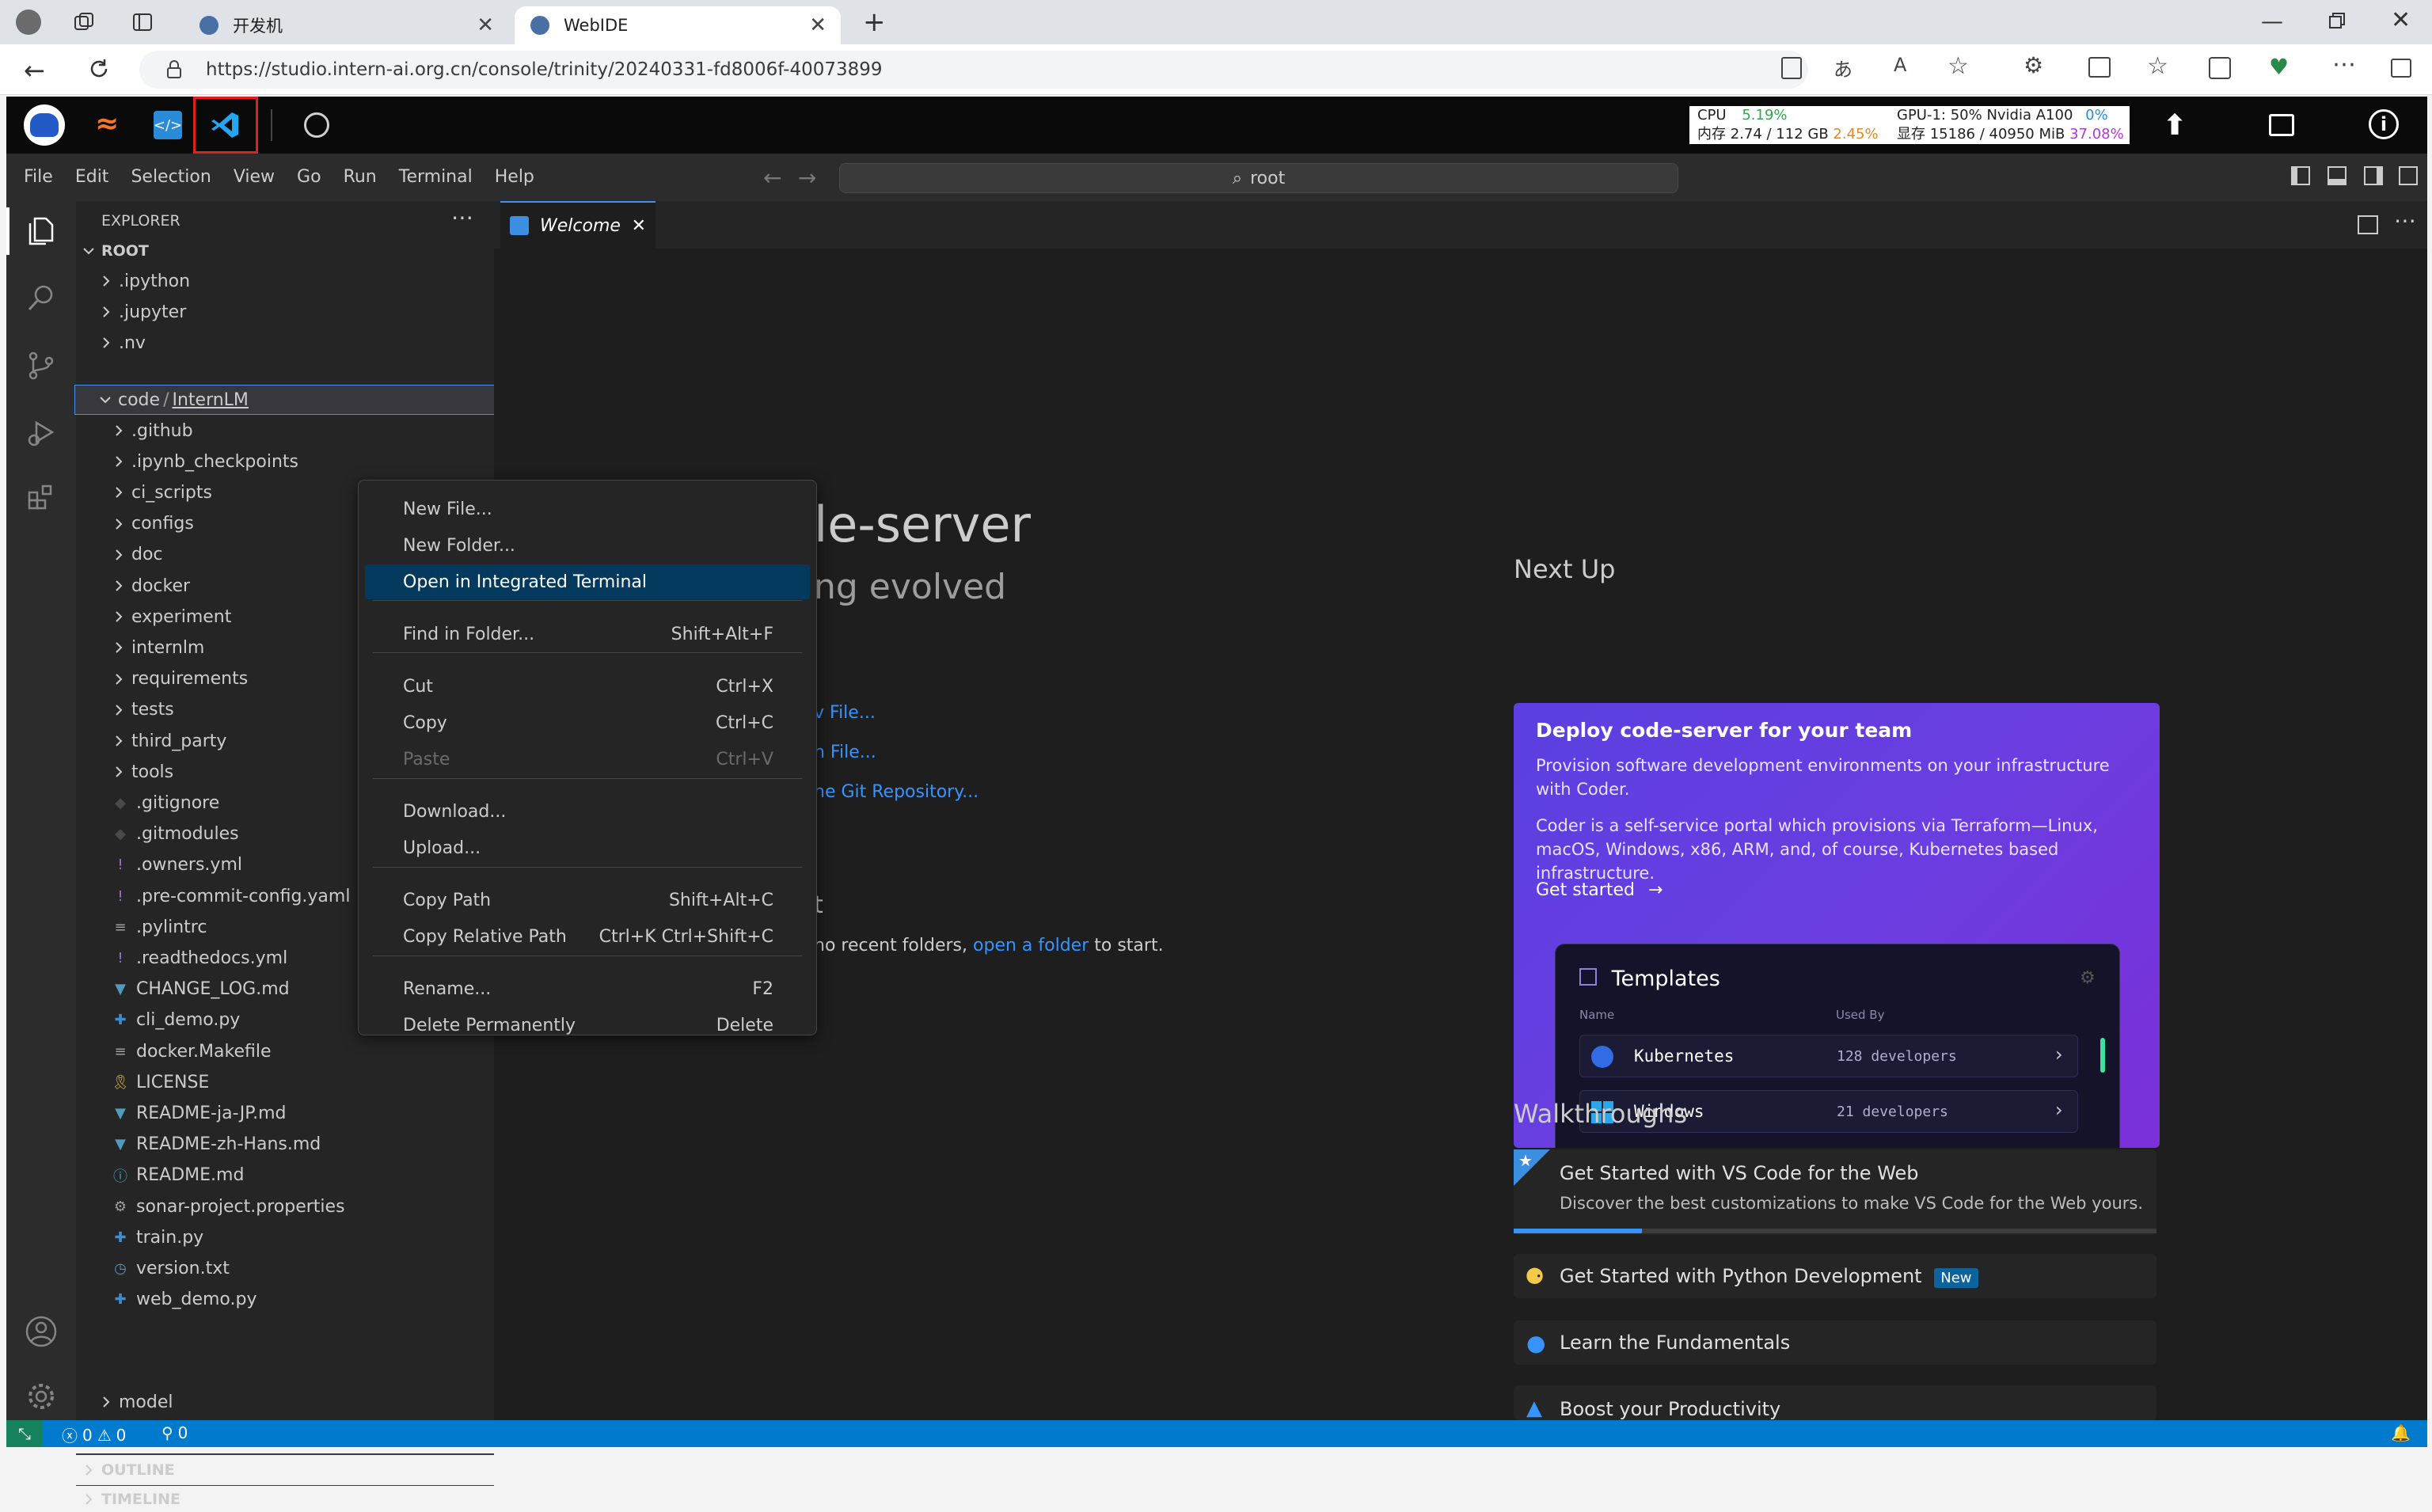 The height and width of the screenshot is (1512, 2432). What do you see at coordinates (142, 22) in the screenshot?
I see `tab-actions-icon` at bounding box center [142, 22].